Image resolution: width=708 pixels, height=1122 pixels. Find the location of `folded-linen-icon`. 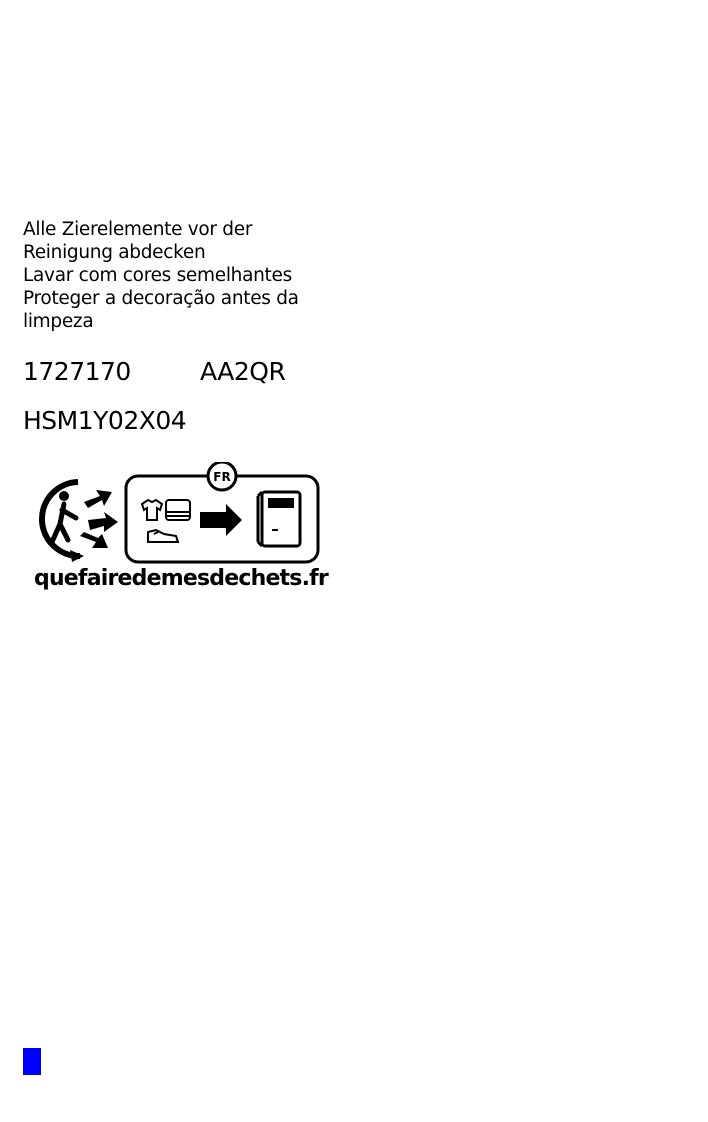

folded-linen-icon is located at coordinates (178, 510).